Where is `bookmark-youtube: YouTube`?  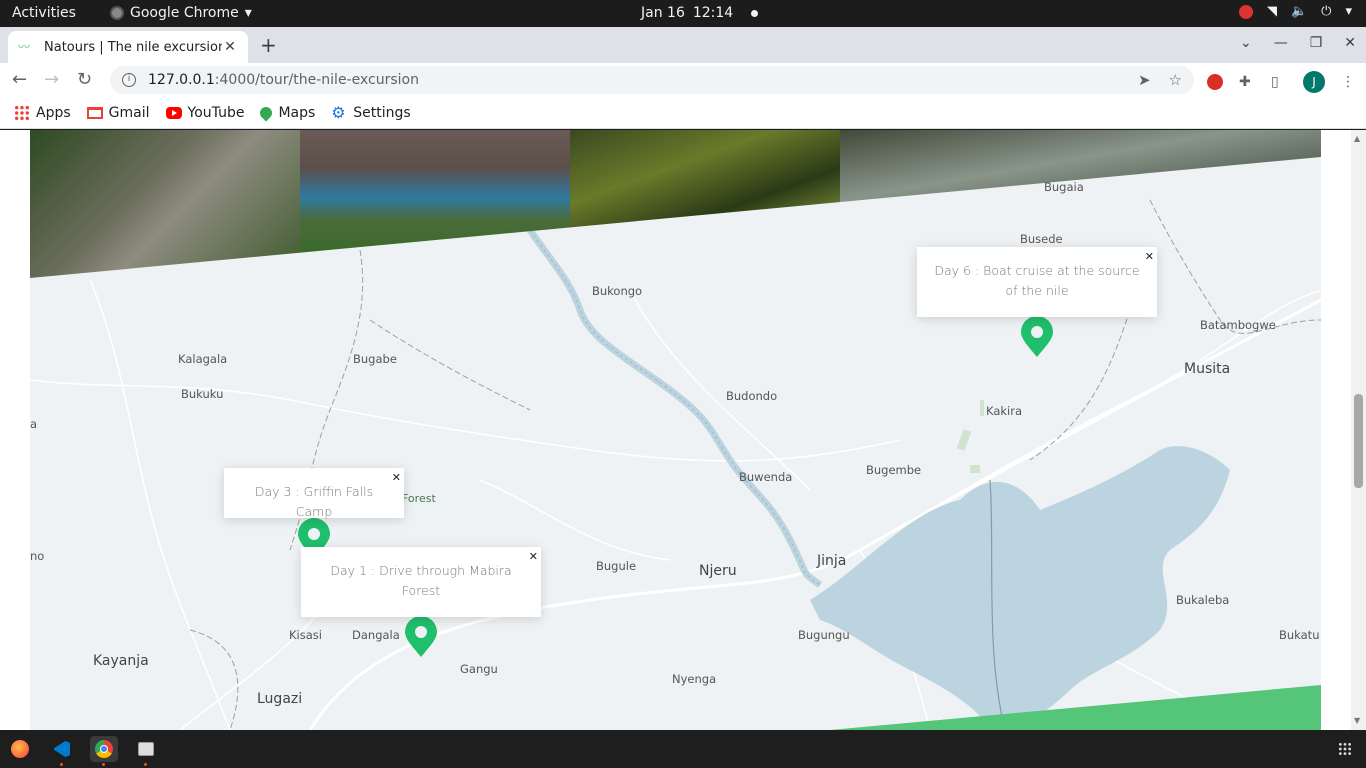 bookmark-youtube: YouTube is located at coordinates (205, 112).